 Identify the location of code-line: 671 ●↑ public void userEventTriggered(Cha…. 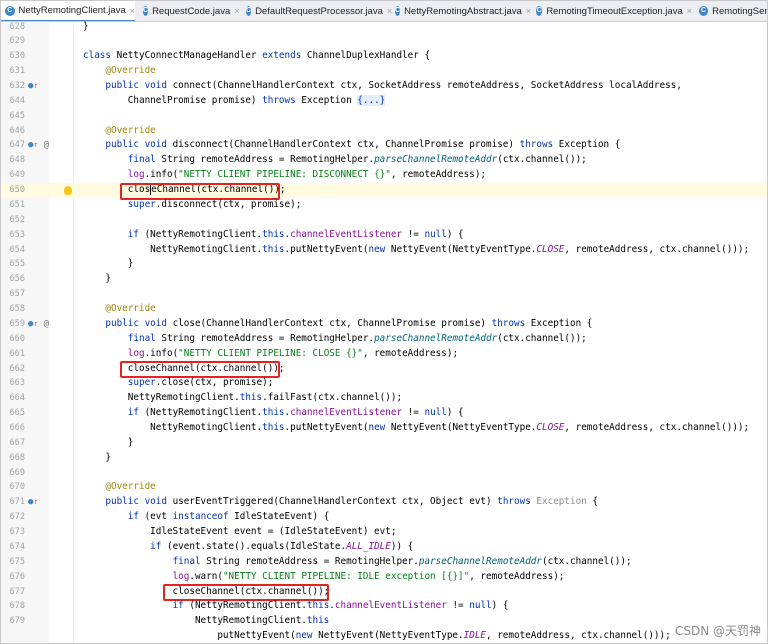
(384, 502).